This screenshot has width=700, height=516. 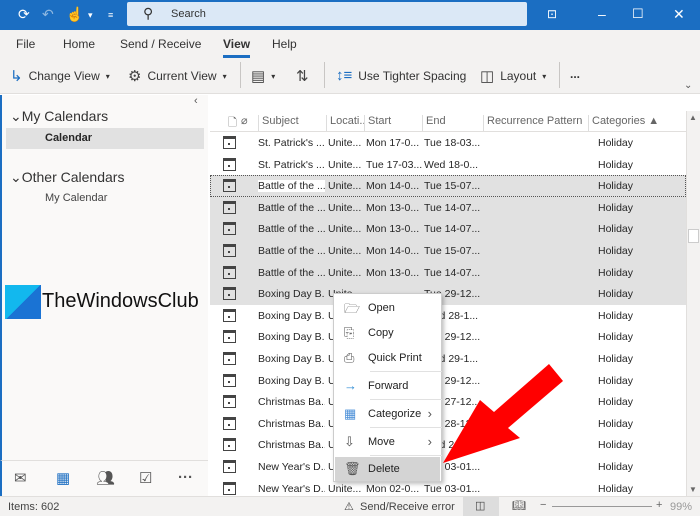 I want to click on annotation-arrow, so click(x=503, y=413).